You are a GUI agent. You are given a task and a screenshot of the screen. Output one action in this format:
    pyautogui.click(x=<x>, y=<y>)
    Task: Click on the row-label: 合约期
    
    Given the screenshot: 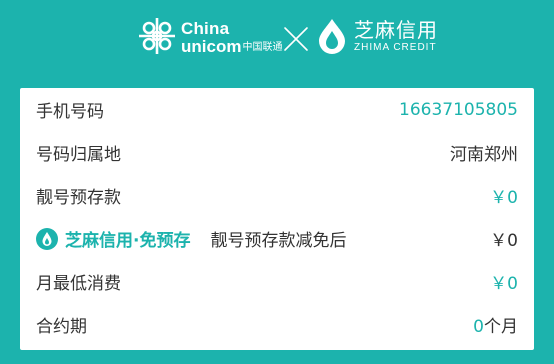 What is the action you would take?
    pyautogui.click(x=61, y=327)
    